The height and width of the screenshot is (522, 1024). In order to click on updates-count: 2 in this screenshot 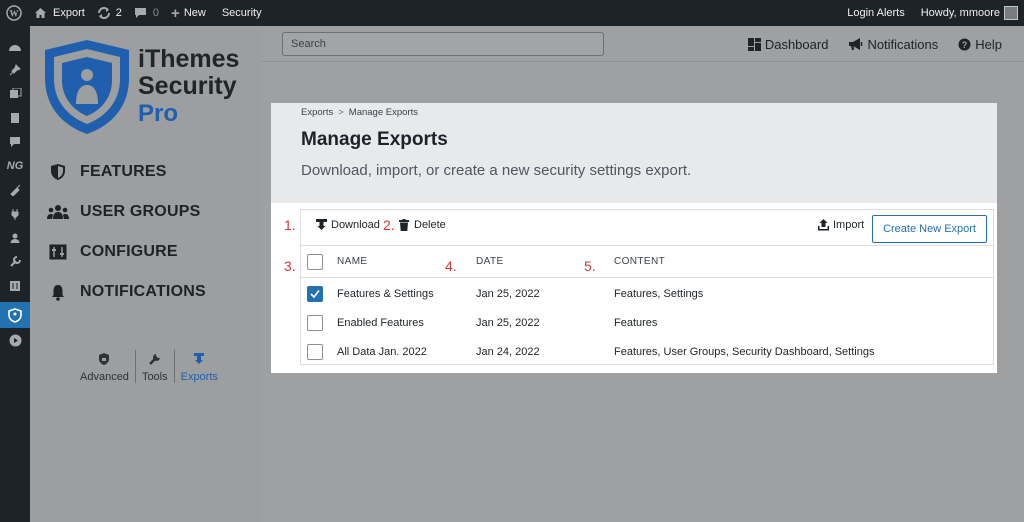, I will do `click(118, 13)`.